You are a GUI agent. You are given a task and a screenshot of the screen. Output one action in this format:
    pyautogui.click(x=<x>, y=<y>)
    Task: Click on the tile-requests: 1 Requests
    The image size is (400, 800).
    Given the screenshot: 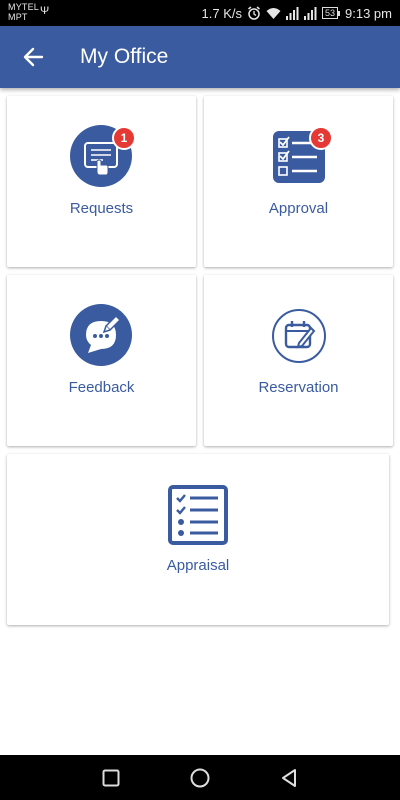 What is the action you would take?
    pyautogui.click(x=101, y=181)
    